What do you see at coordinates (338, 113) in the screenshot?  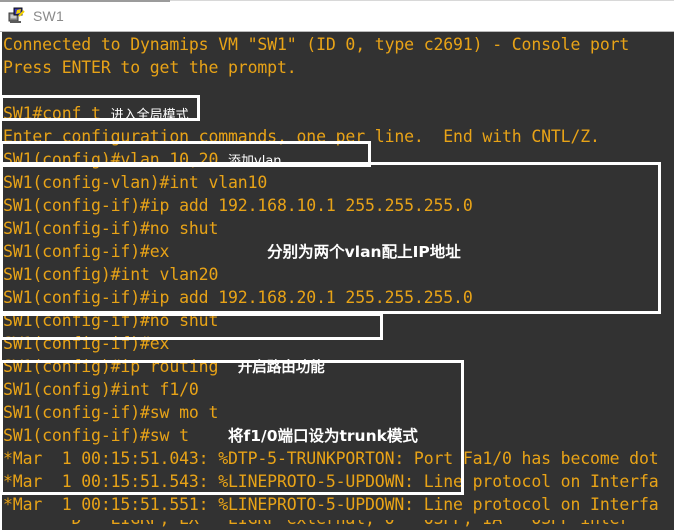 I see `terminal-line: SW1#conf t 进入全局模式` at bounding box center [338, 113].